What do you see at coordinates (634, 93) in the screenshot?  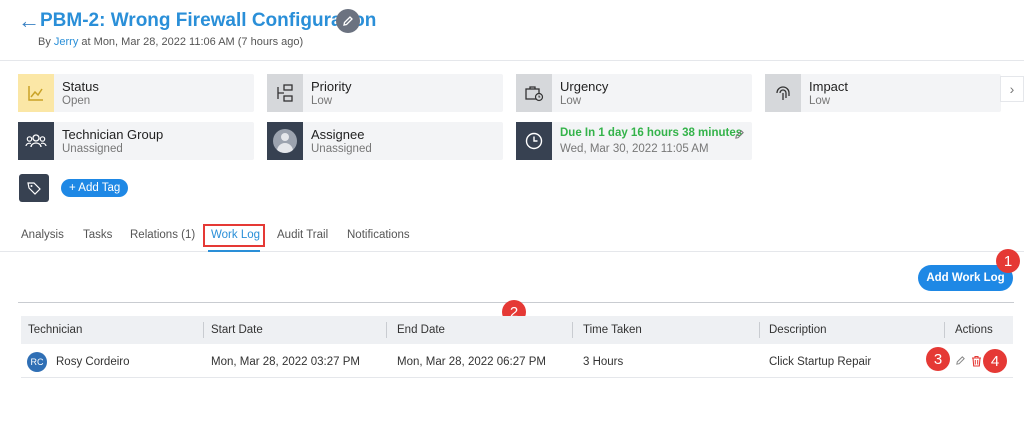 I see `urgency-card: Urgency Low` at bounding box center [634, 93].